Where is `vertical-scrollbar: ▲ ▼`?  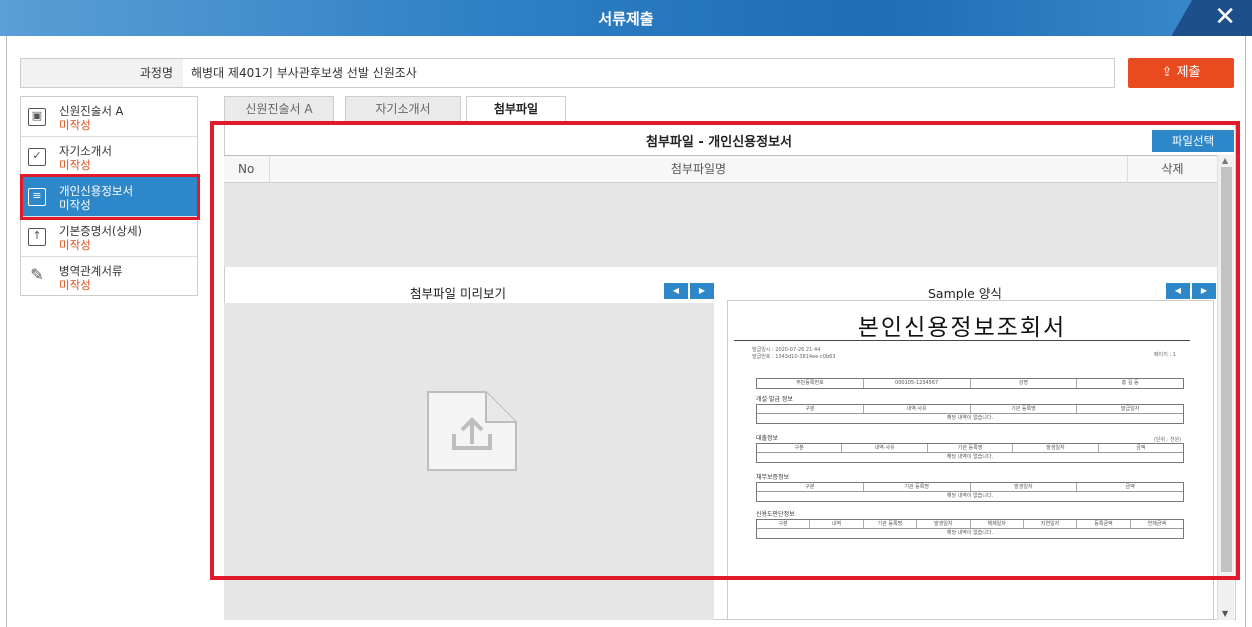
vertical-scrollbar: ▲ ▼ is located at coordinates (1225, 387).